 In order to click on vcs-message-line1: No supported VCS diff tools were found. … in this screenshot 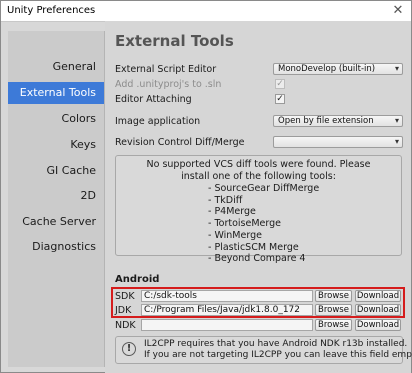, I will do `click(258, 164)`.